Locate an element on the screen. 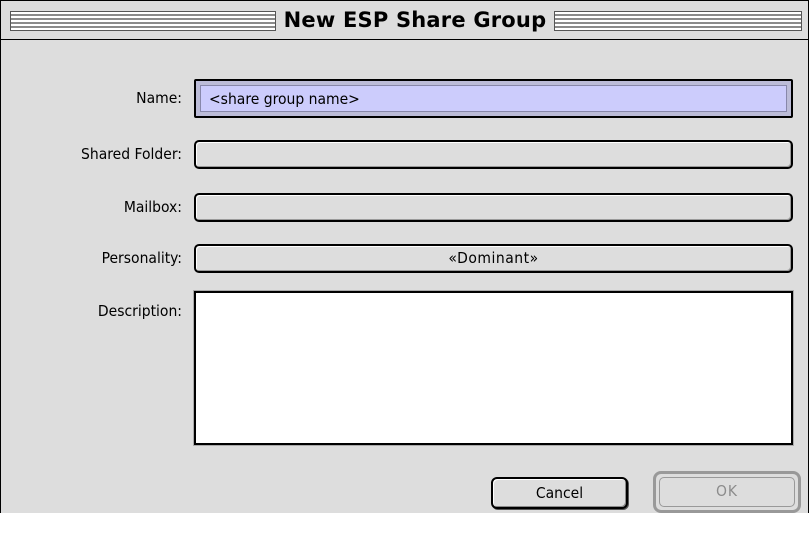  title-bar: New ESP Share Group is located at coordinates (404, 20).